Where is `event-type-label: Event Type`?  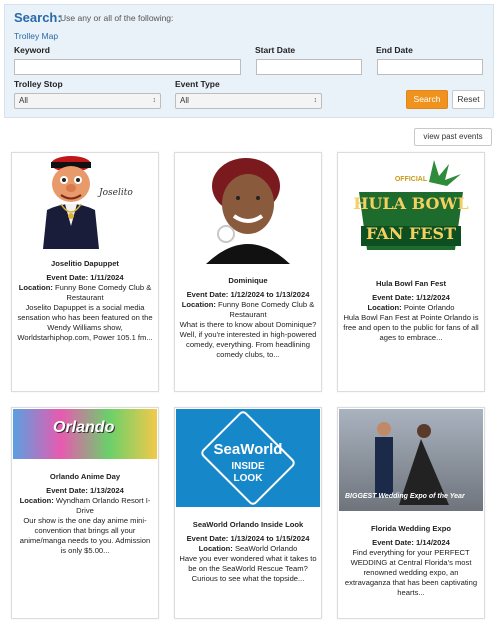 event-type-label: Event Type is located at coordinates (197, 84).